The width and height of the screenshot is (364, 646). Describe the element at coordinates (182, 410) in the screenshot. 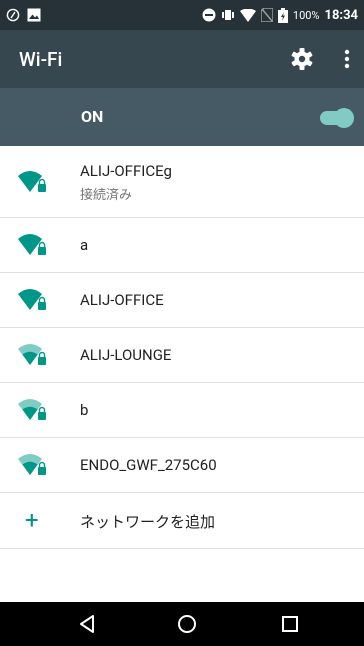

I see `network-row: b` at that location.